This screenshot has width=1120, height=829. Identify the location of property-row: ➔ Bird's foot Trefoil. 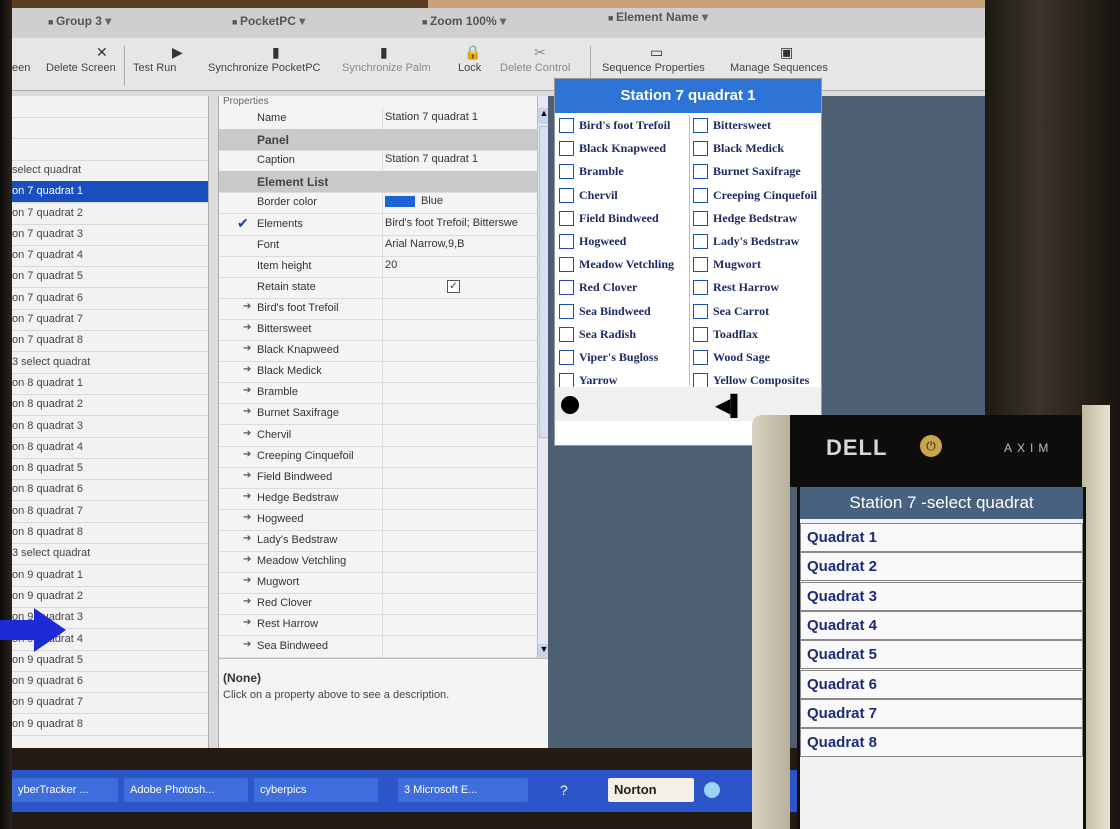
(378, 308).